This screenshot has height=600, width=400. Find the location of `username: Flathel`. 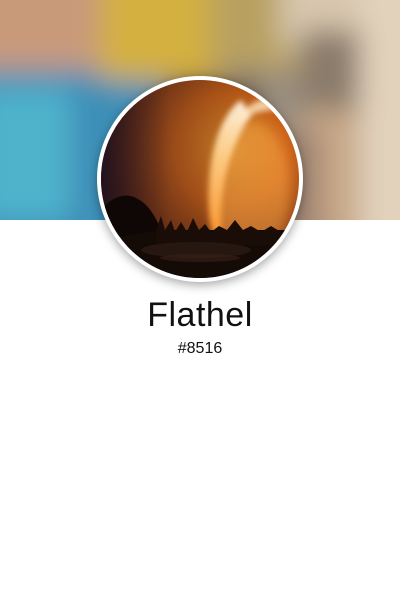

username: Flathel is located at coordinates (200, 315).